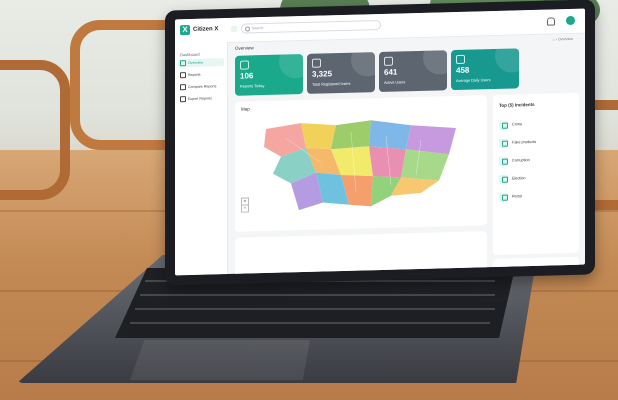 The image size is (618, 400). What do you see at coordinates (194, 75) in the screenshot?
I see `sidebar-item-label: Reports` at bounding box center [194, 75].